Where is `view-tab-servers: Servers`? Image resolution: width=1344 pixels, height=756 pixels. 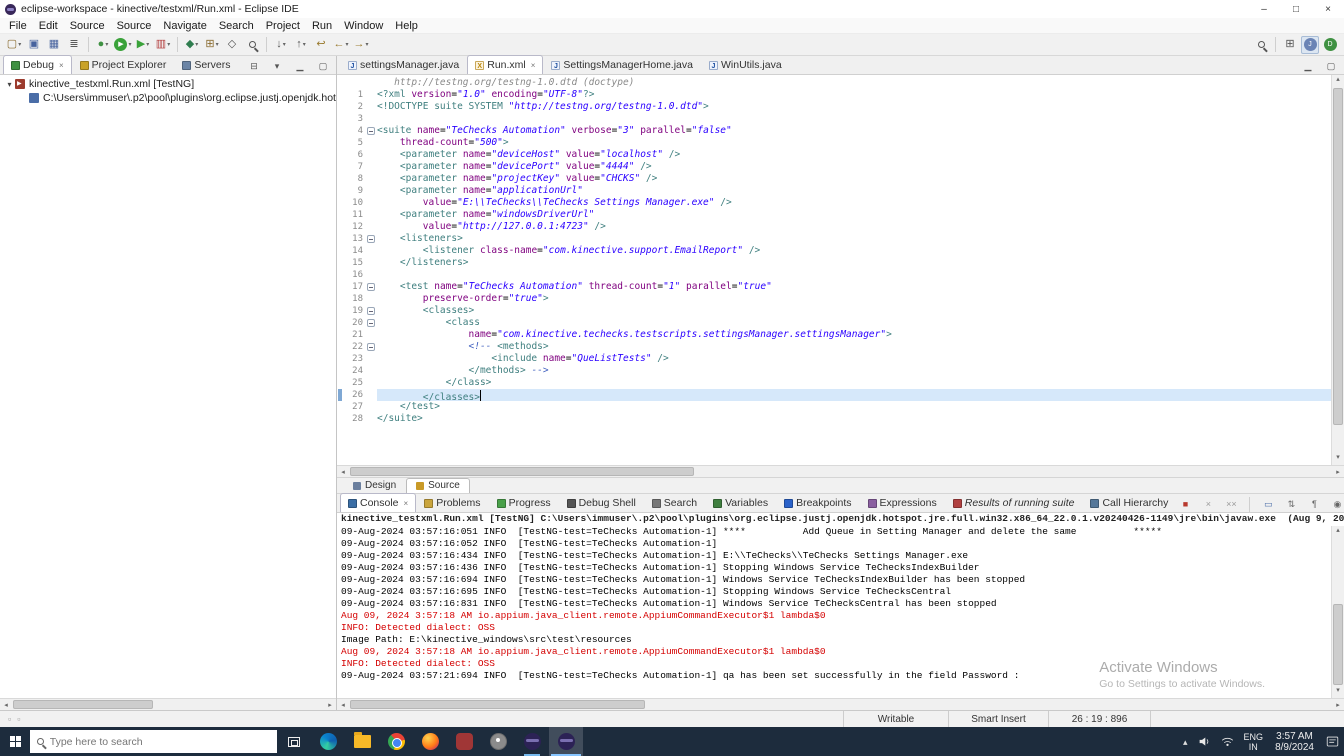
view-tab-servers: Servers is located at coordinates (206, 64).